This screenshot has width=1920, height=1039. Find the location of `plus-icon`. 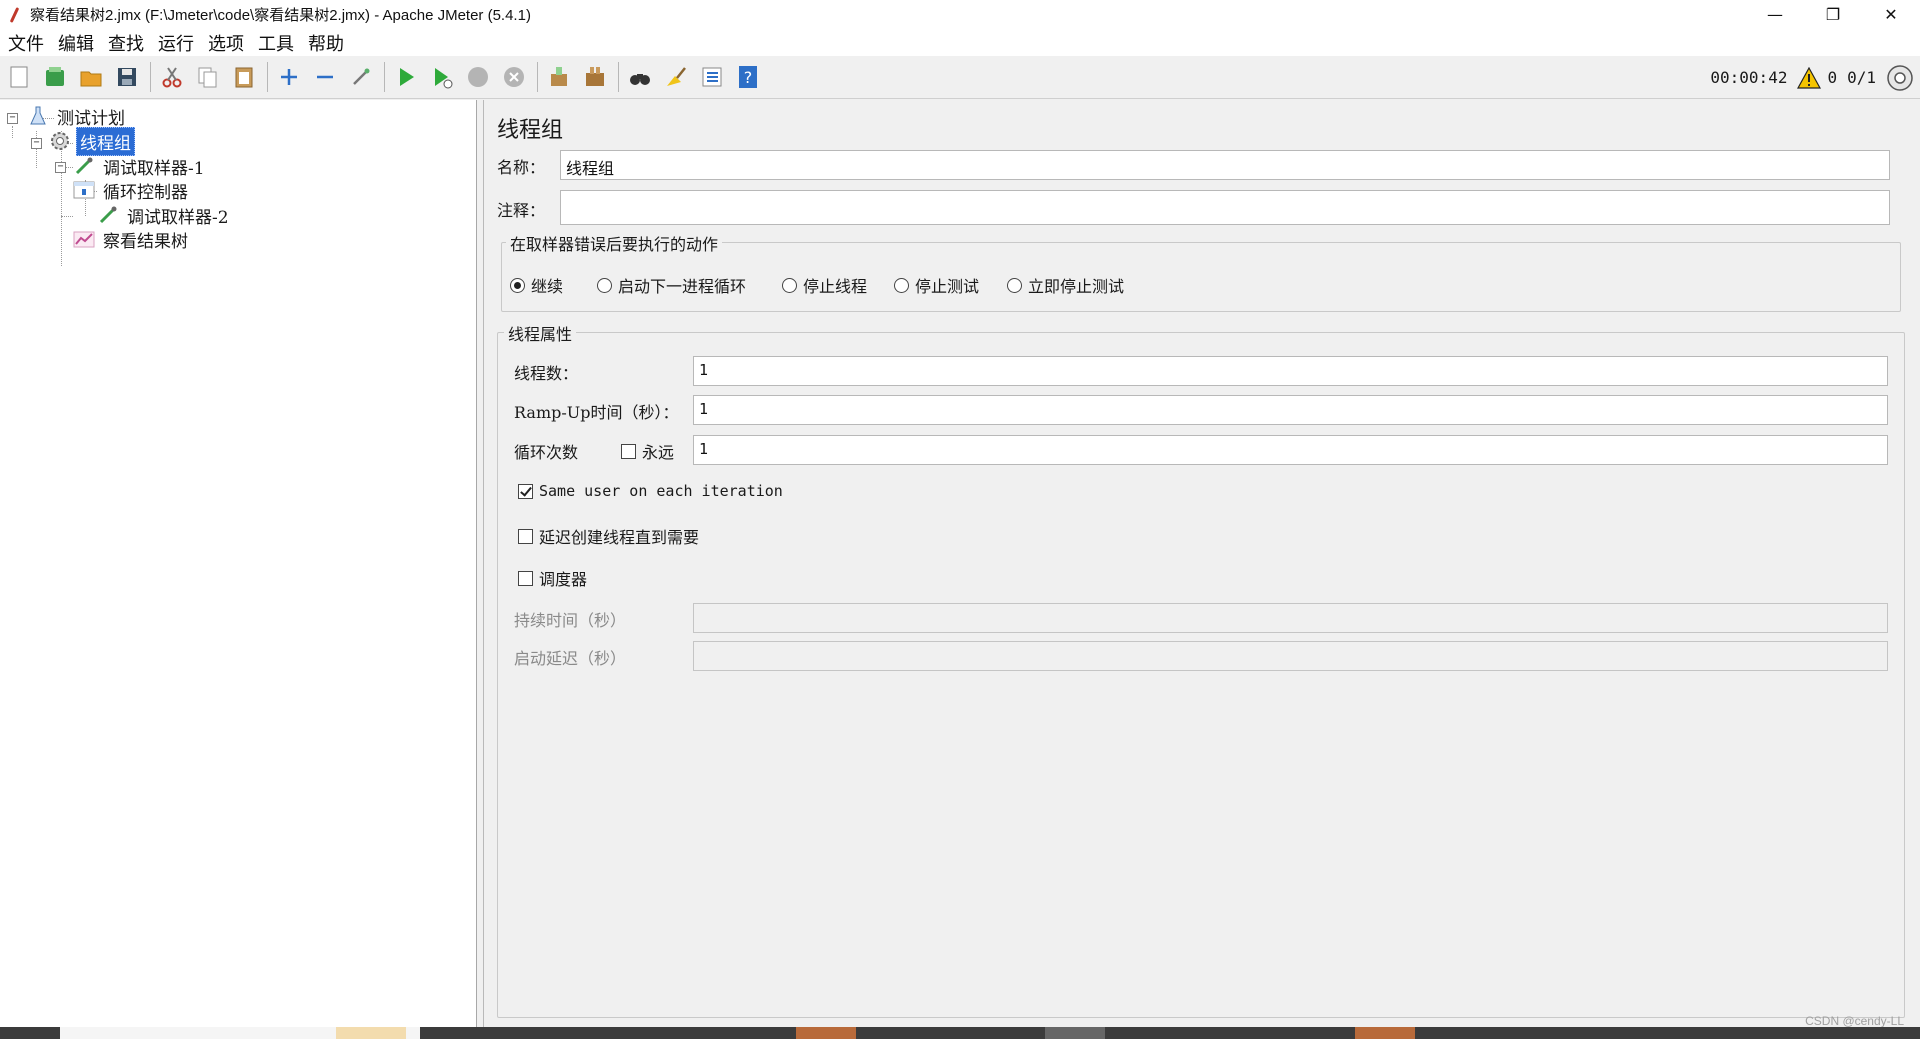

plus-icon is located at coordinates (289, 77).